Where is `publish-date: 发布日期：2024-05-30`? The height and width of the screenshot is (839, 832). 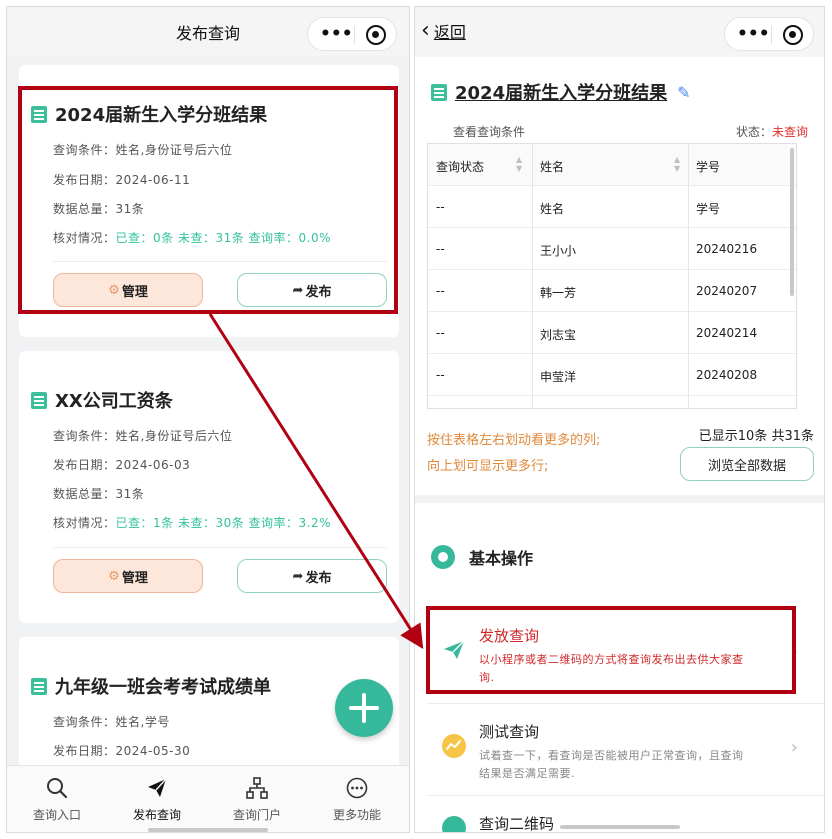 publish-date: 发布日期：2024-05-30 is located at coordinates (122, 751).